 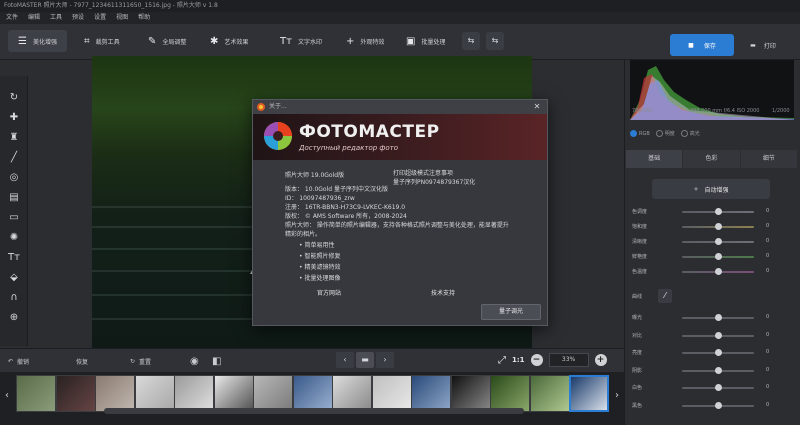 I want to click on slider-label: 色调度, so click(x=640, y=212).